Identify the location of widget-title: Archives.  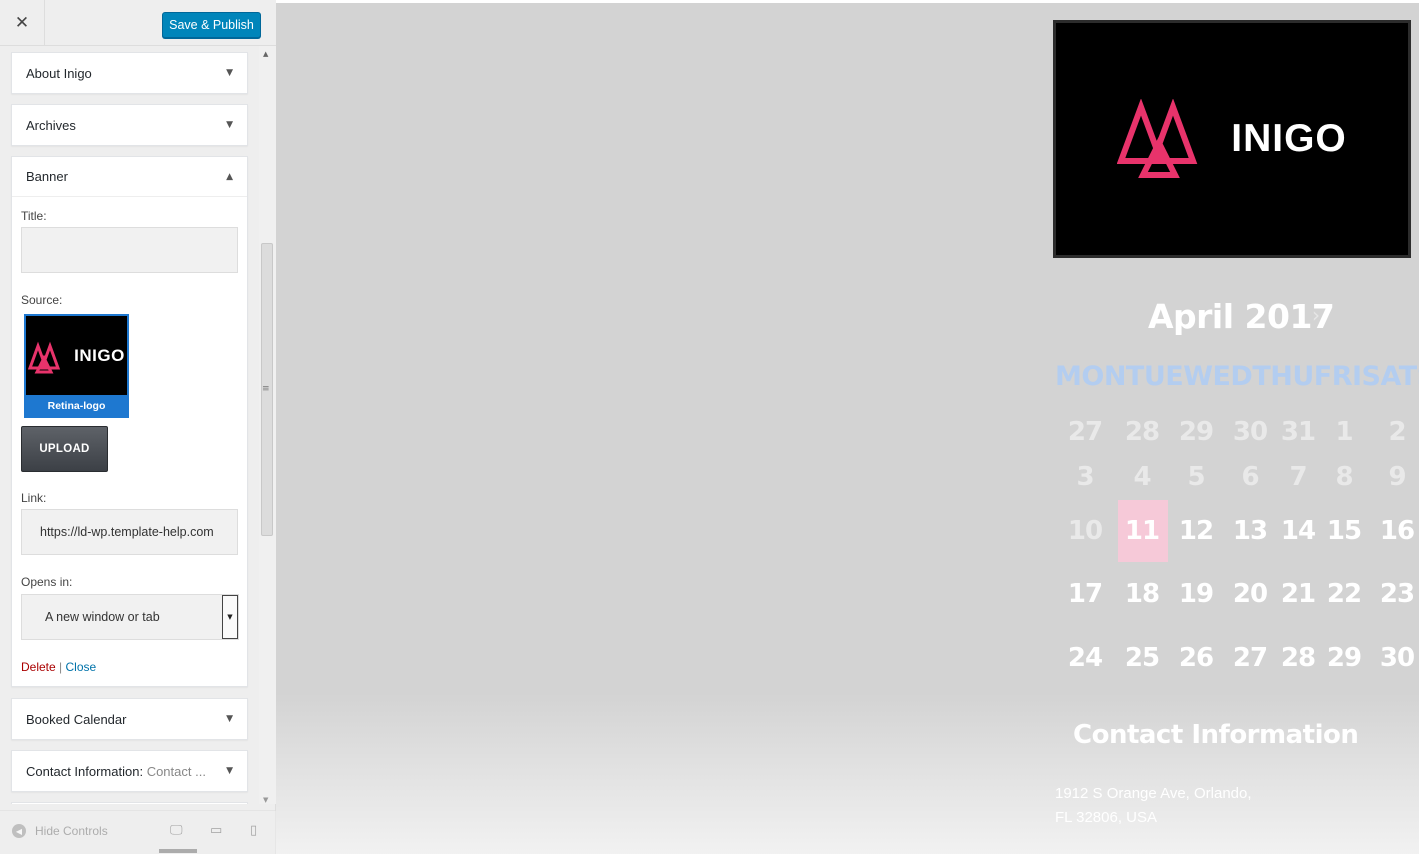
(51, 125).